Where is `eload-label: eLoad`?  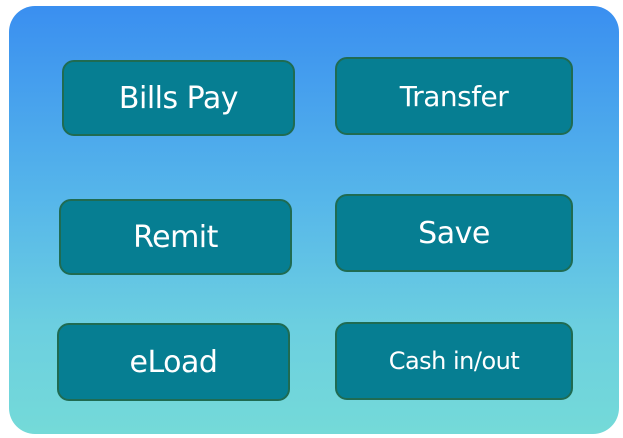
eload-label: eLoad is located at coordinates (173, 362).